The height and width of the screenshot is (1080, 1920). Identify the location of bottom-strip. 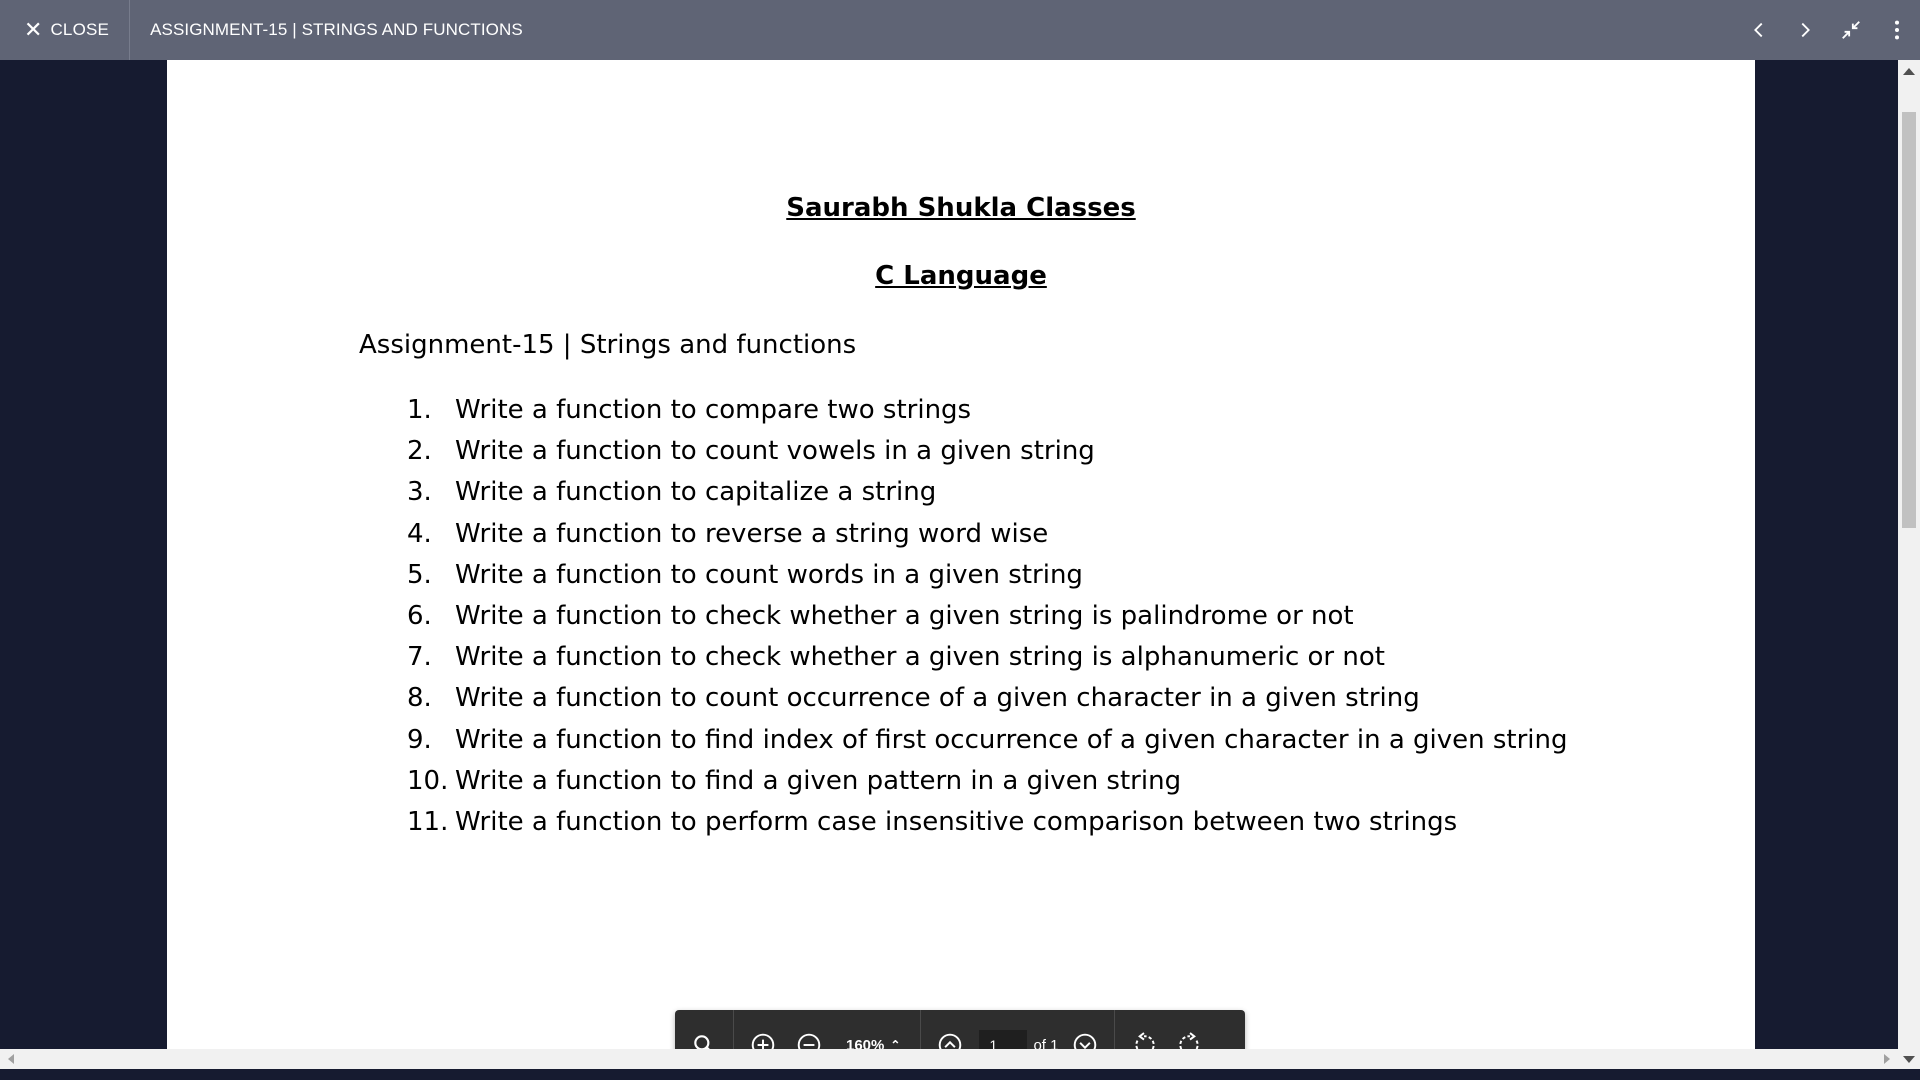
(960, 1074).